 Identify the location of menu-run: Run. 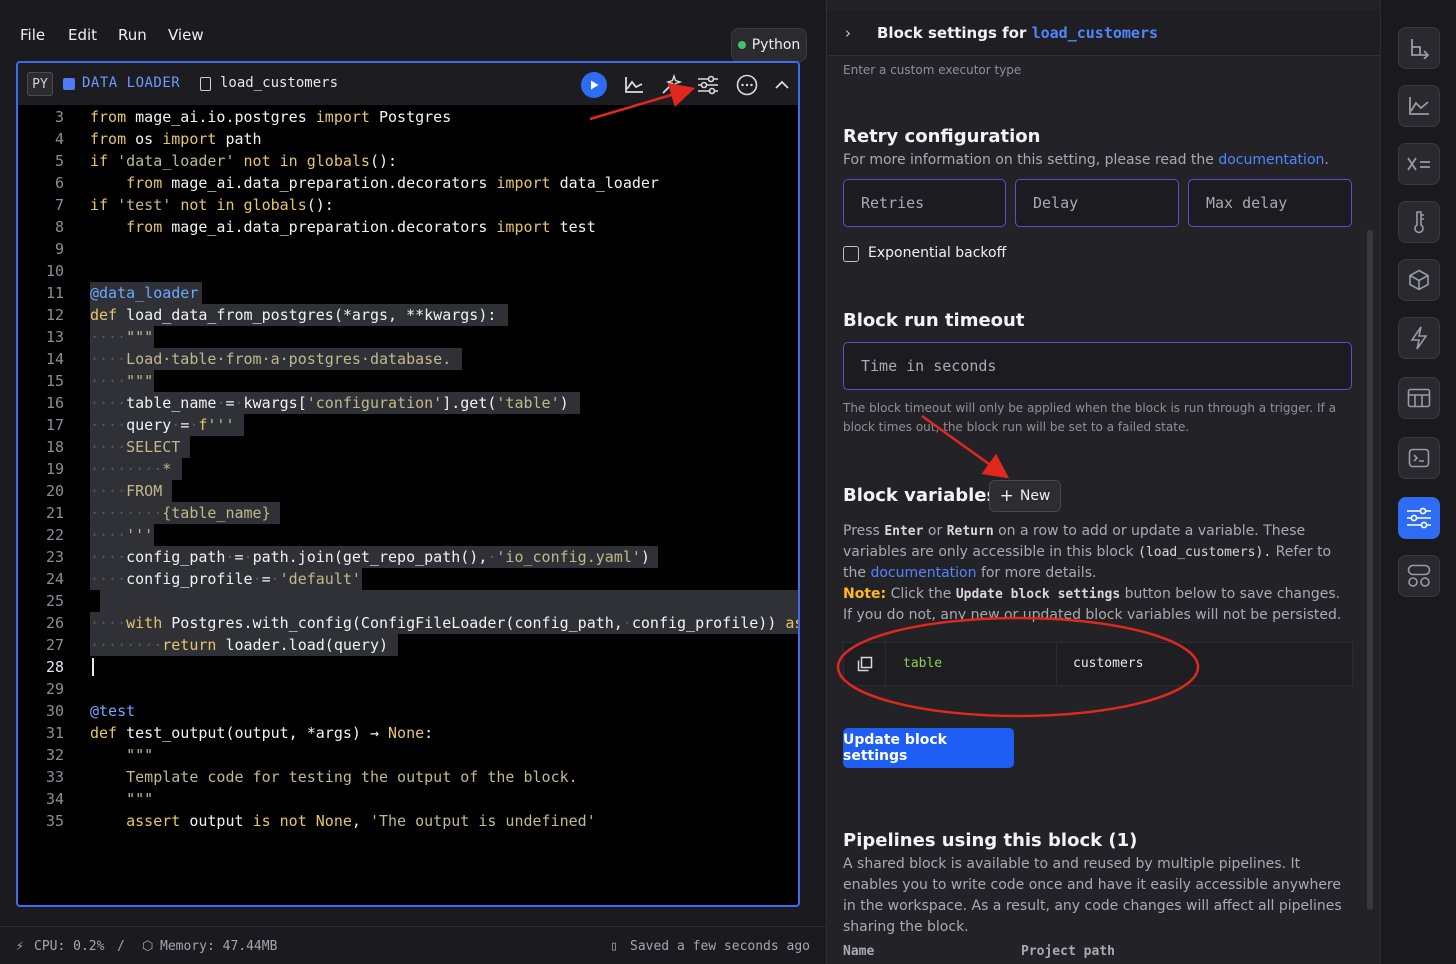
(132, 35).